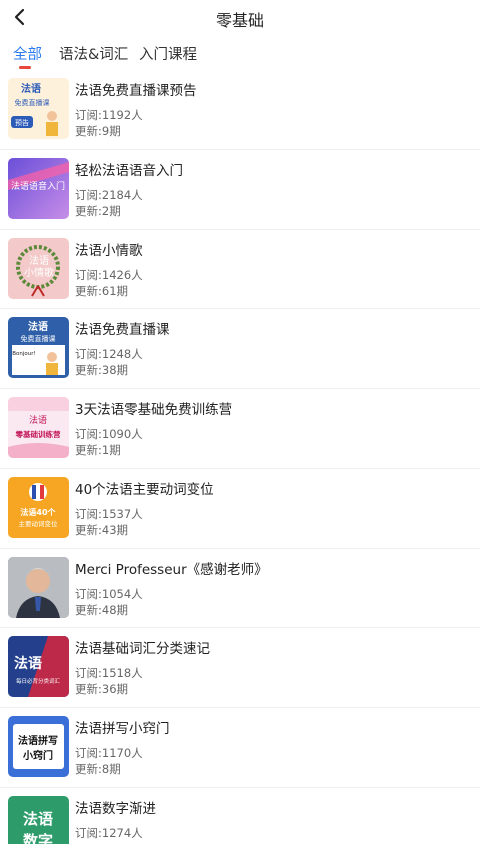  I want to click on course-item: Merci Professeur《感谢老师》 订阅:1054人 更新:48期, so click(240, 589).